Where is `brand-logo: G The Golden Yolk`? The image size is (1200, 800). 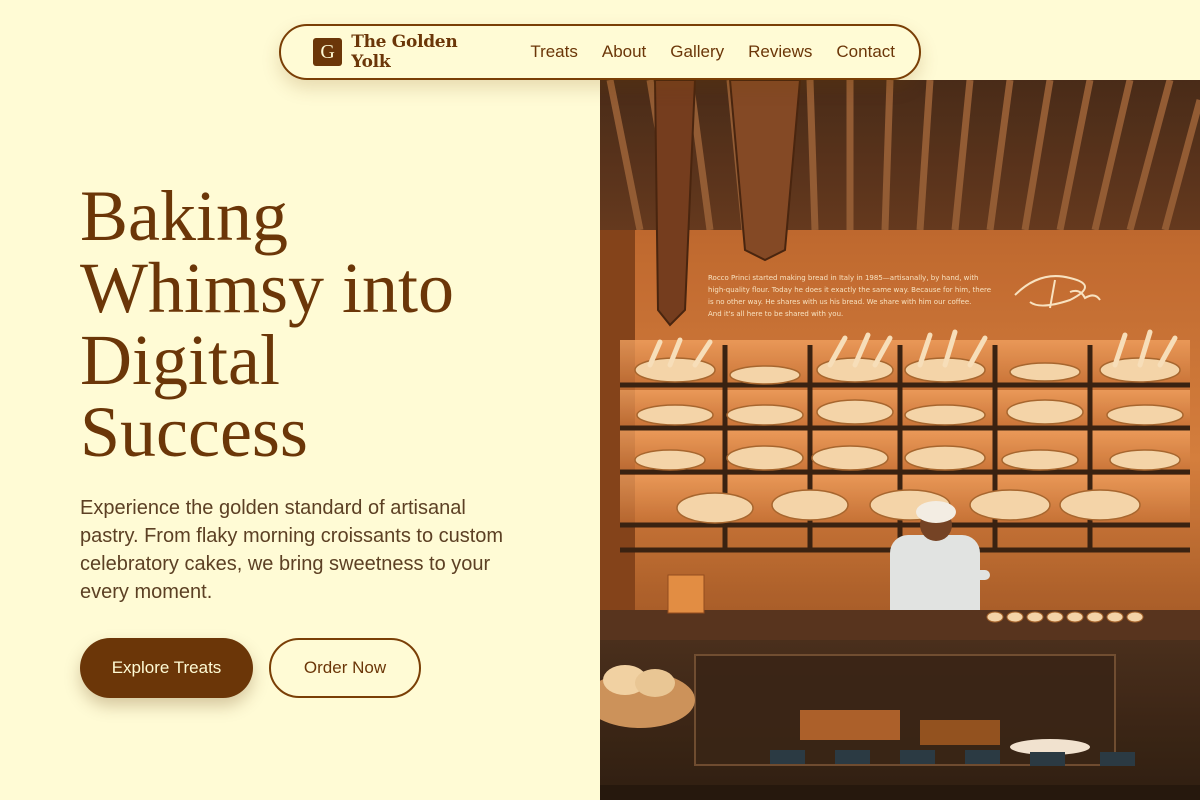
brand-logo: G The Golden Yolk is located at coordinates (405, 52).